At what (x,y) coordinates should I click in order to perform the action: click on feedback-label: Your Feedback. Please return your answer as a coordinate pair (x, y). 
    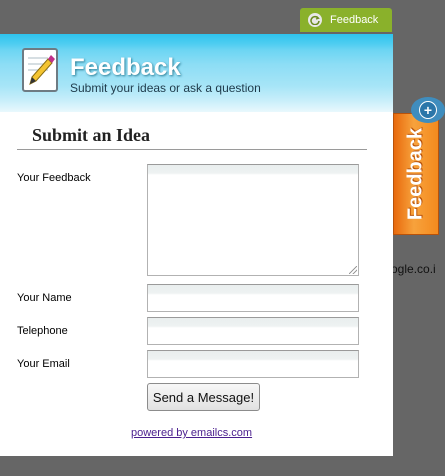
    Looking at the image, I should click on (54, 178).